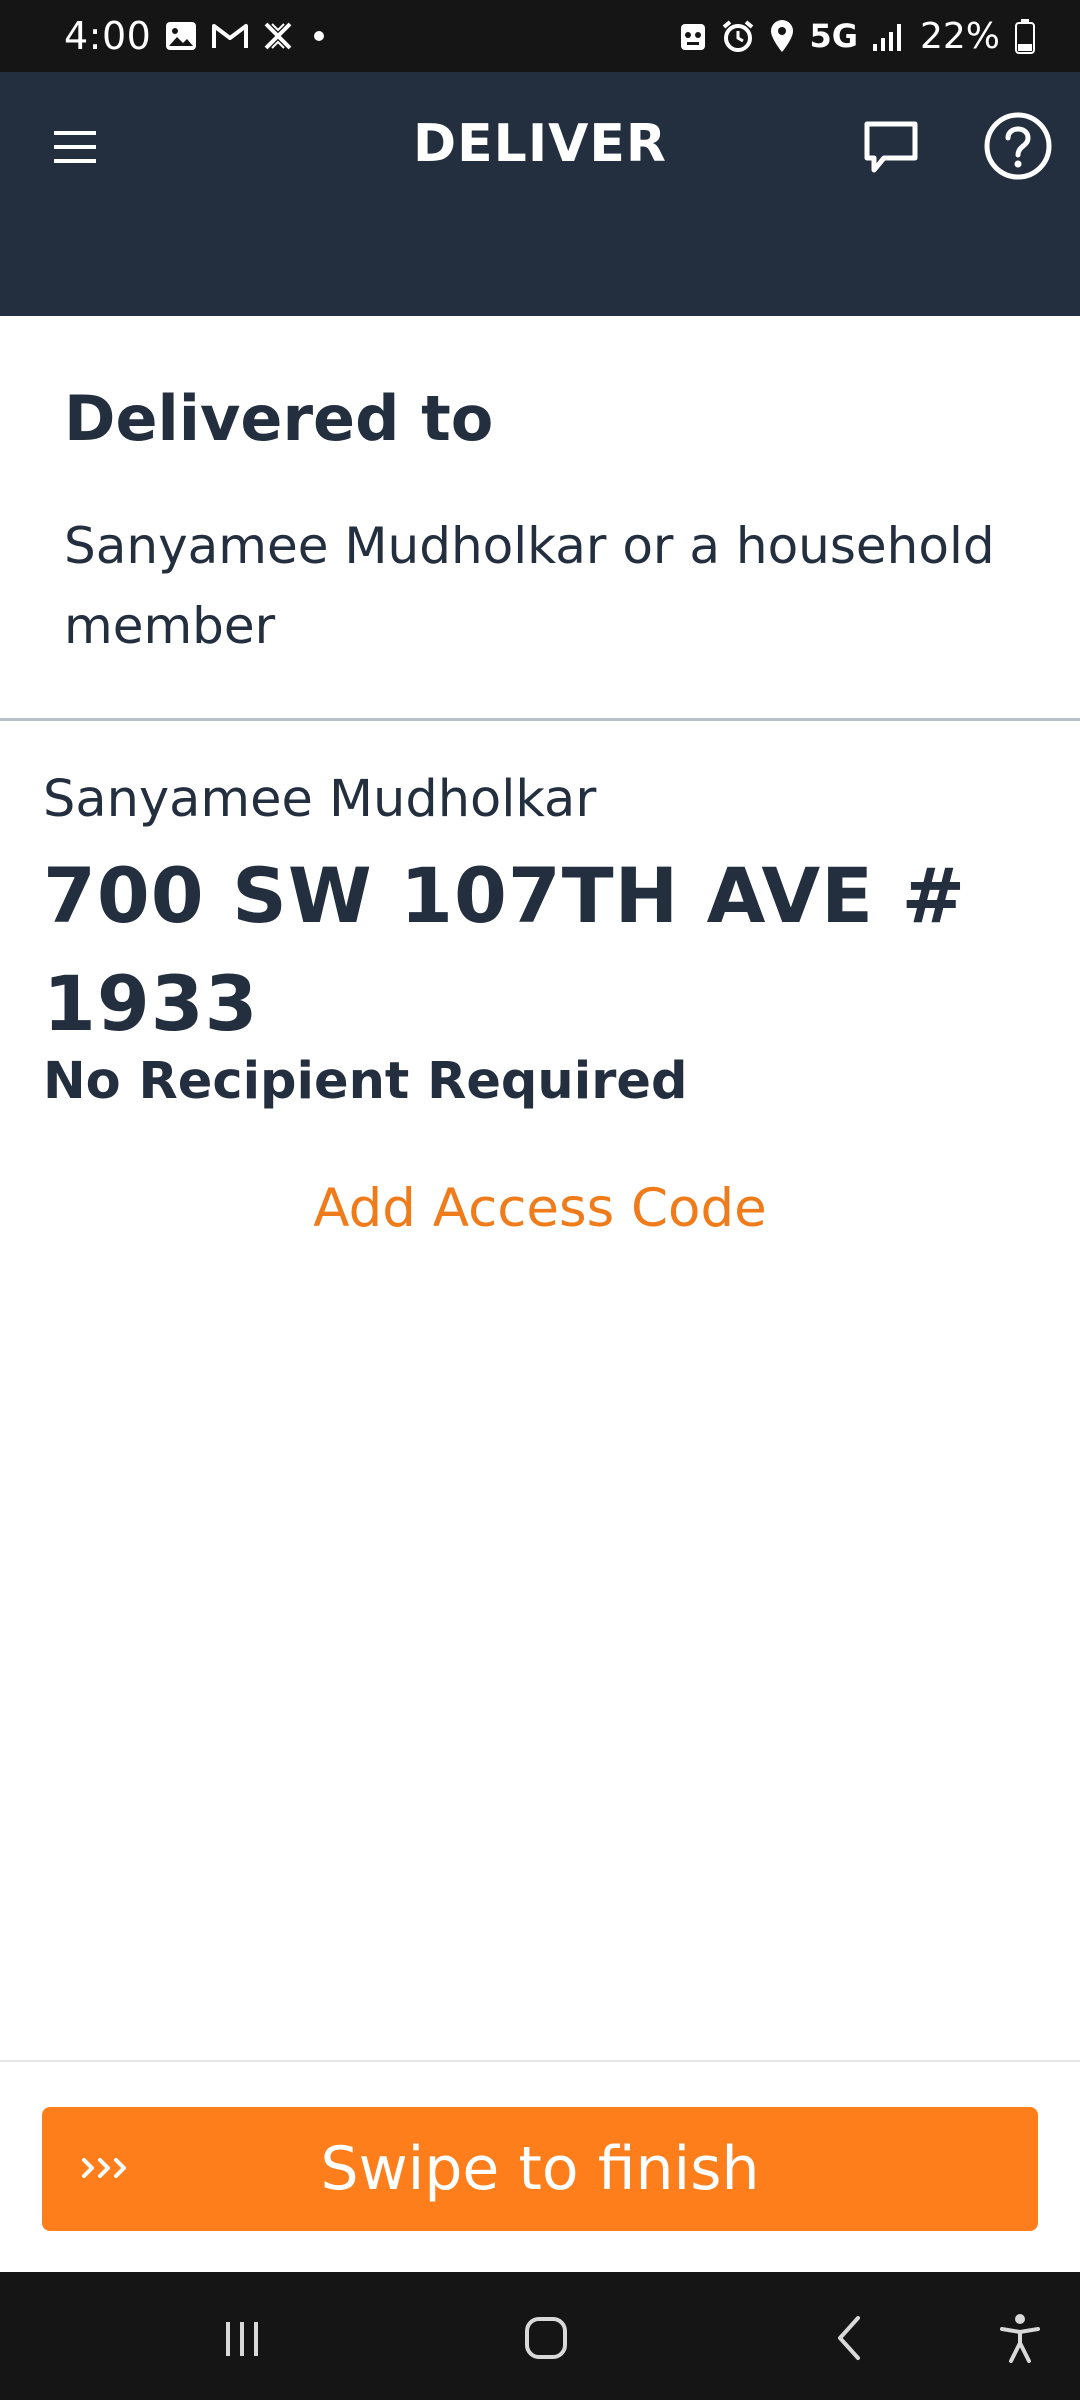 This screenshot has height=2400, width=1080. I want to click on dot-icon, so click(319, 36).